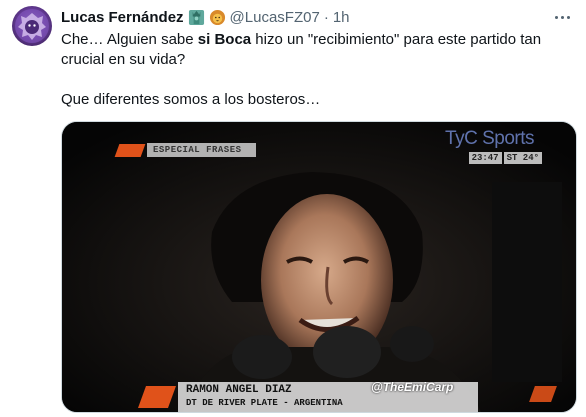  Describe the element at coordinates (217, 17) in the screenshot. I see `lion-icon` at that location.